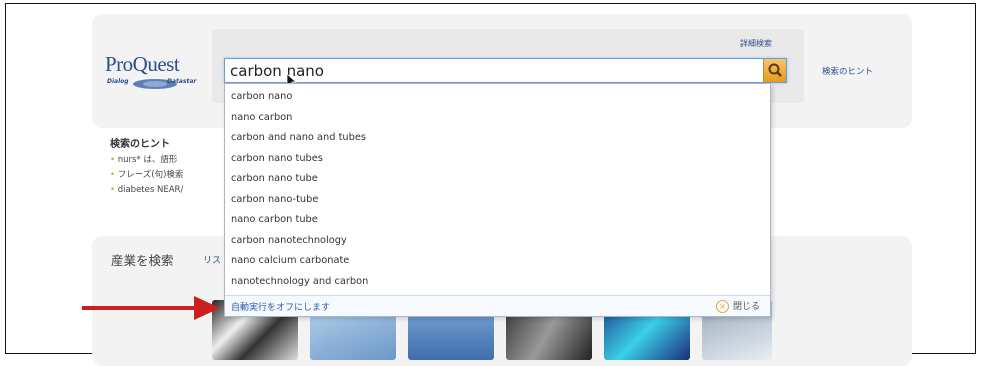 This screenshot has height=366, width=982. I want to click on search-button, so click(774, 70).